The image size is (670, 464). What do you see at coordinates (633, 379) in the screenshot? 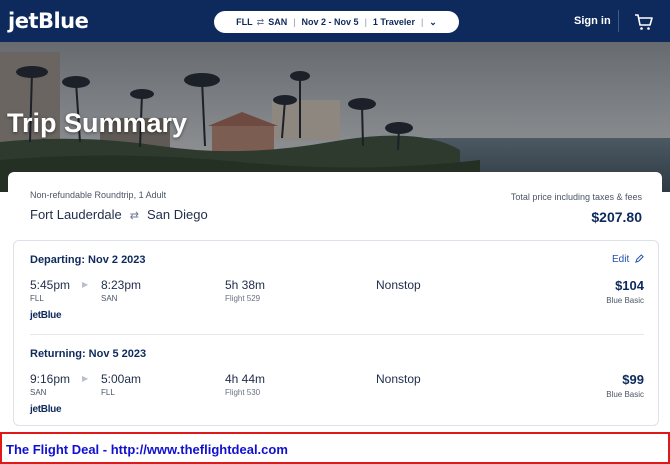
I see `leg-price: $99` at bounding box center [633, 379].